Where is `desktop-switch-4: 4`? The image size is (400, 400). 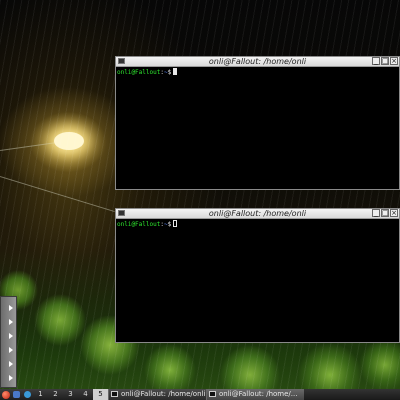 desktop-switch-4: 4 is located at coordinates (85, 394).